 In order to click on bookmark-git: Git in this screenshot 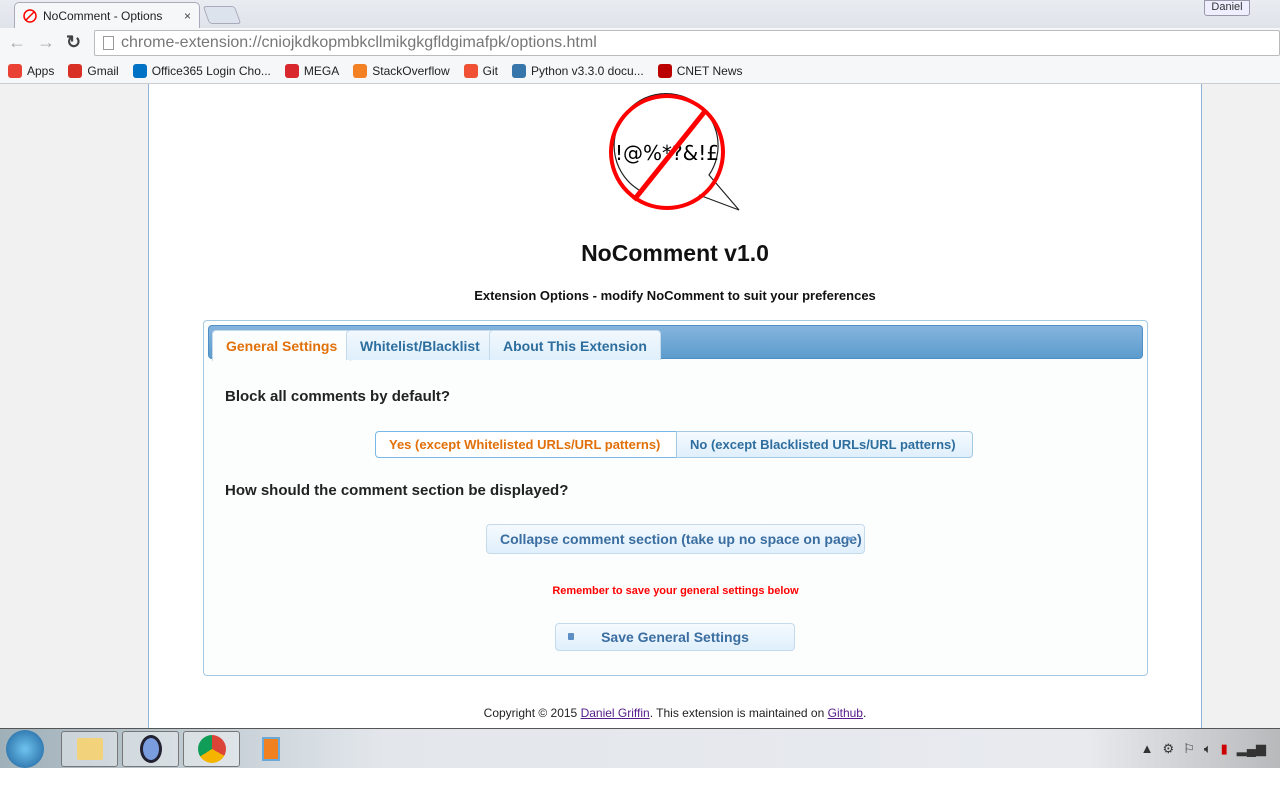, I will do `click(480, 70)`.